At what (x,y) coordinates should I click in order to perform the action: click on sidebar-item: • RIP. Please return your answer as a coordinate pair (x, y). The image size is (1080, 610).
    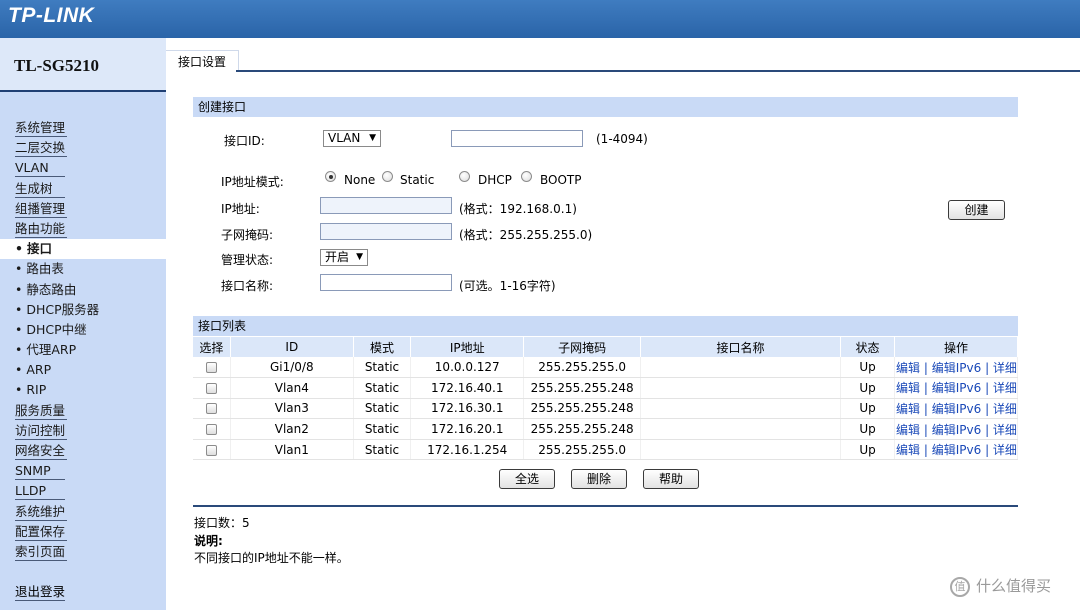
    Looking at the image, I should click on (83, 390).